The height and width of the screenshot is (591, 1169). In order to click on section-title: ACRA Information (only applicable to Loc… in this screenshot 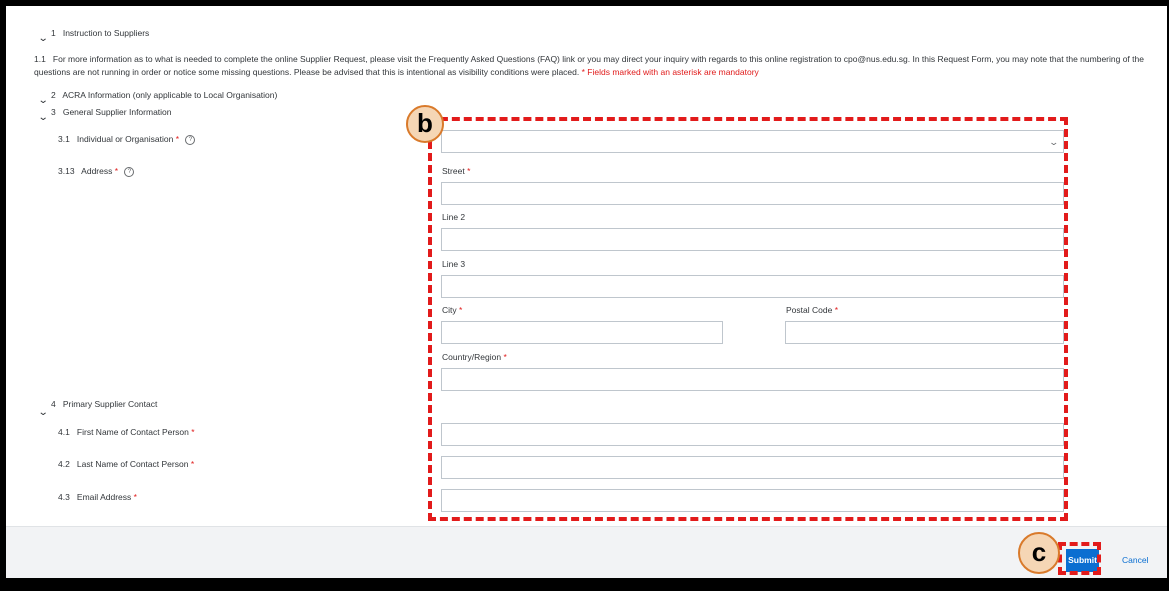, I will do `click(170, 95)`.